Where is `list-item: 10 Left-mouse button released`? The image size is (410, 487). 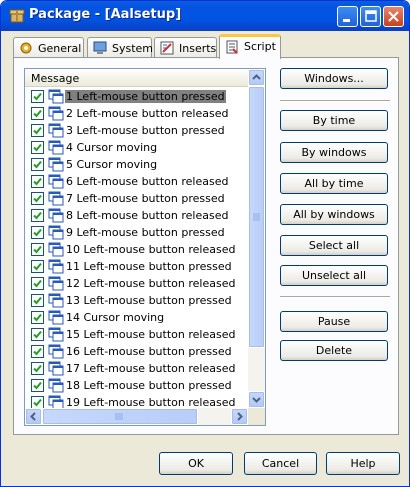
list-item: 10 Left-mouse button released is located at coordinates (136, 249).